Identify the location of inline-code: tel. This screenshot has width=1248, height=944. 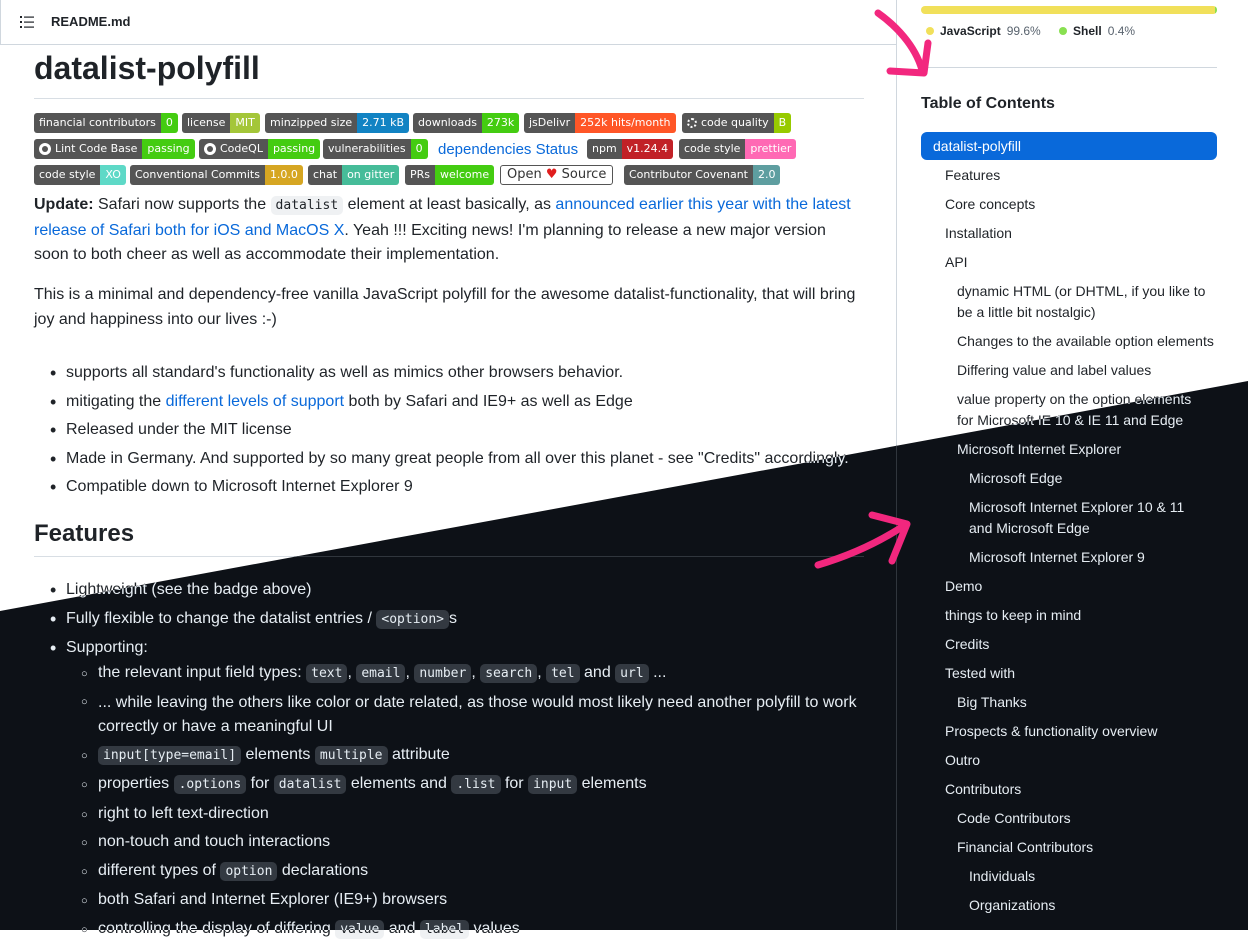
(562, 673).